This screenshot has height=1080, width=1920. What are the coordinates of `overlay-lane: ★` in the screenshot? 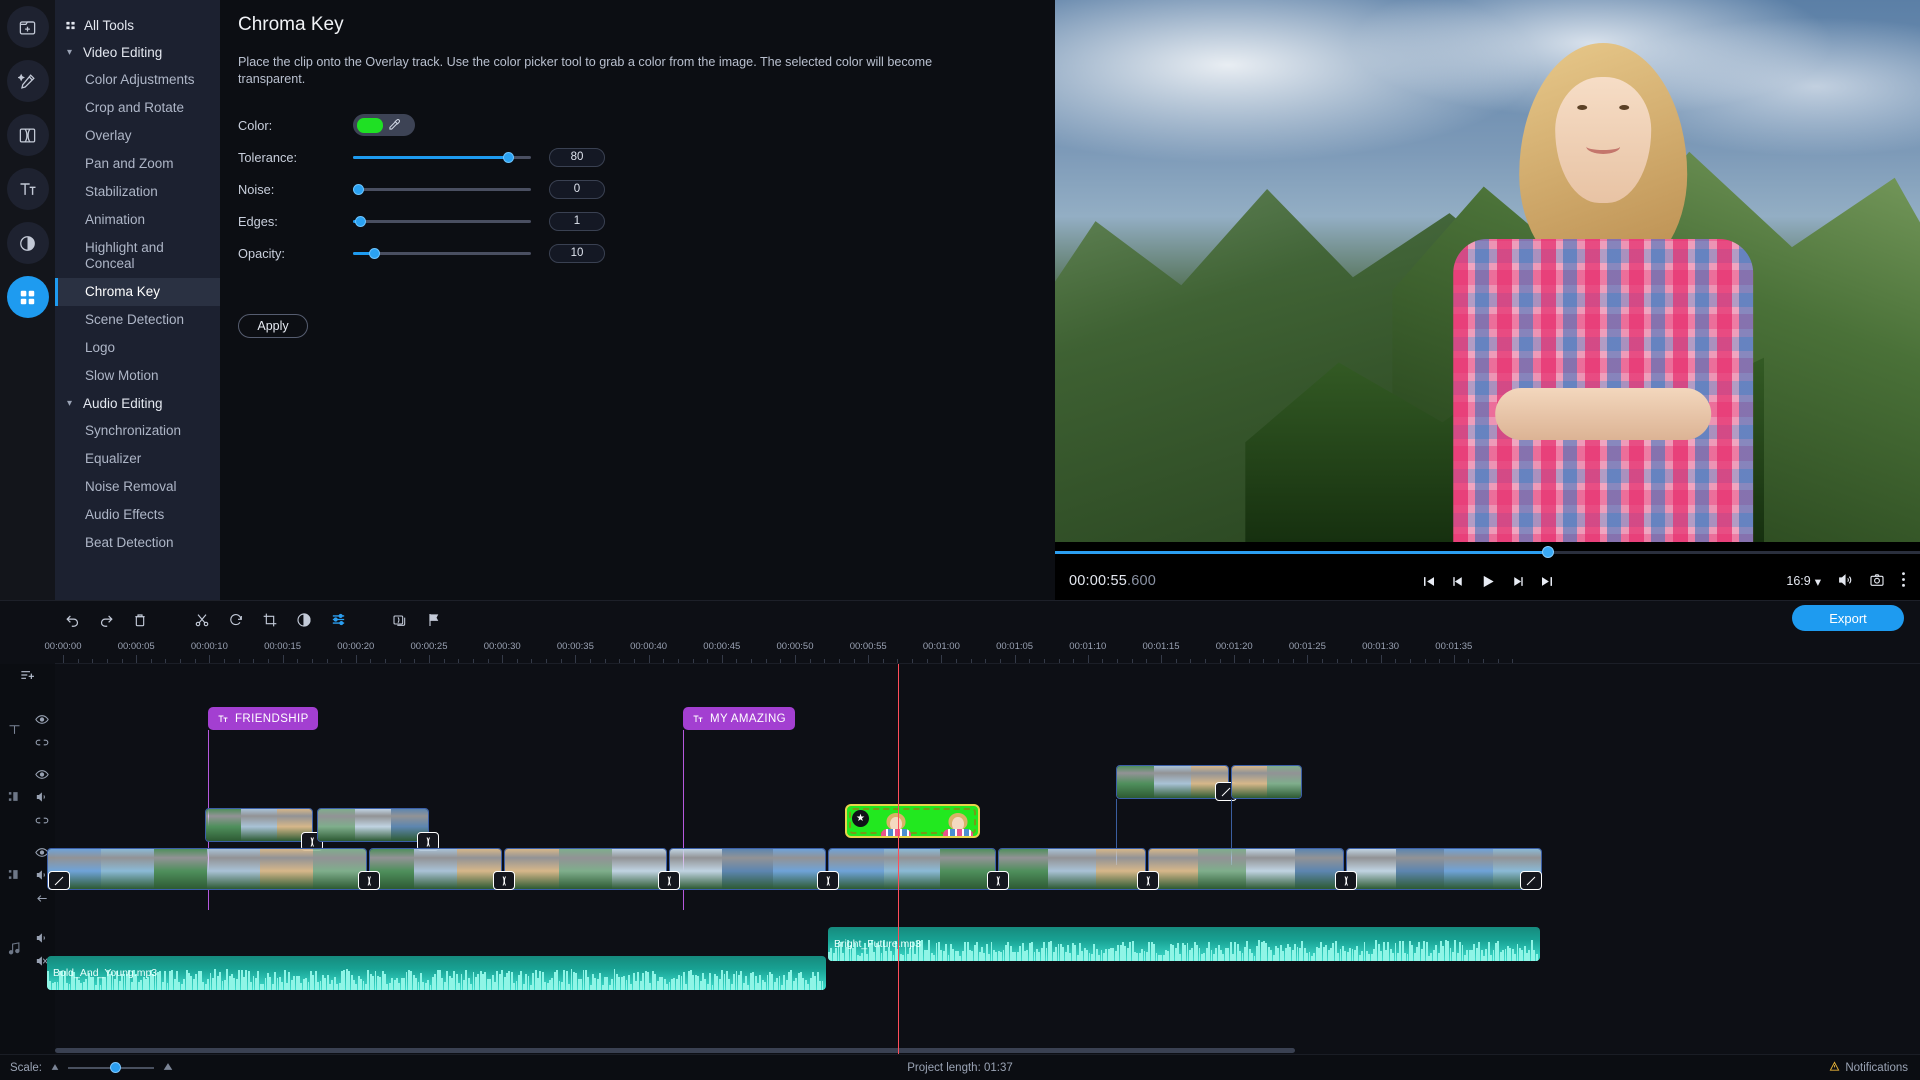 It's located at (987, 812).